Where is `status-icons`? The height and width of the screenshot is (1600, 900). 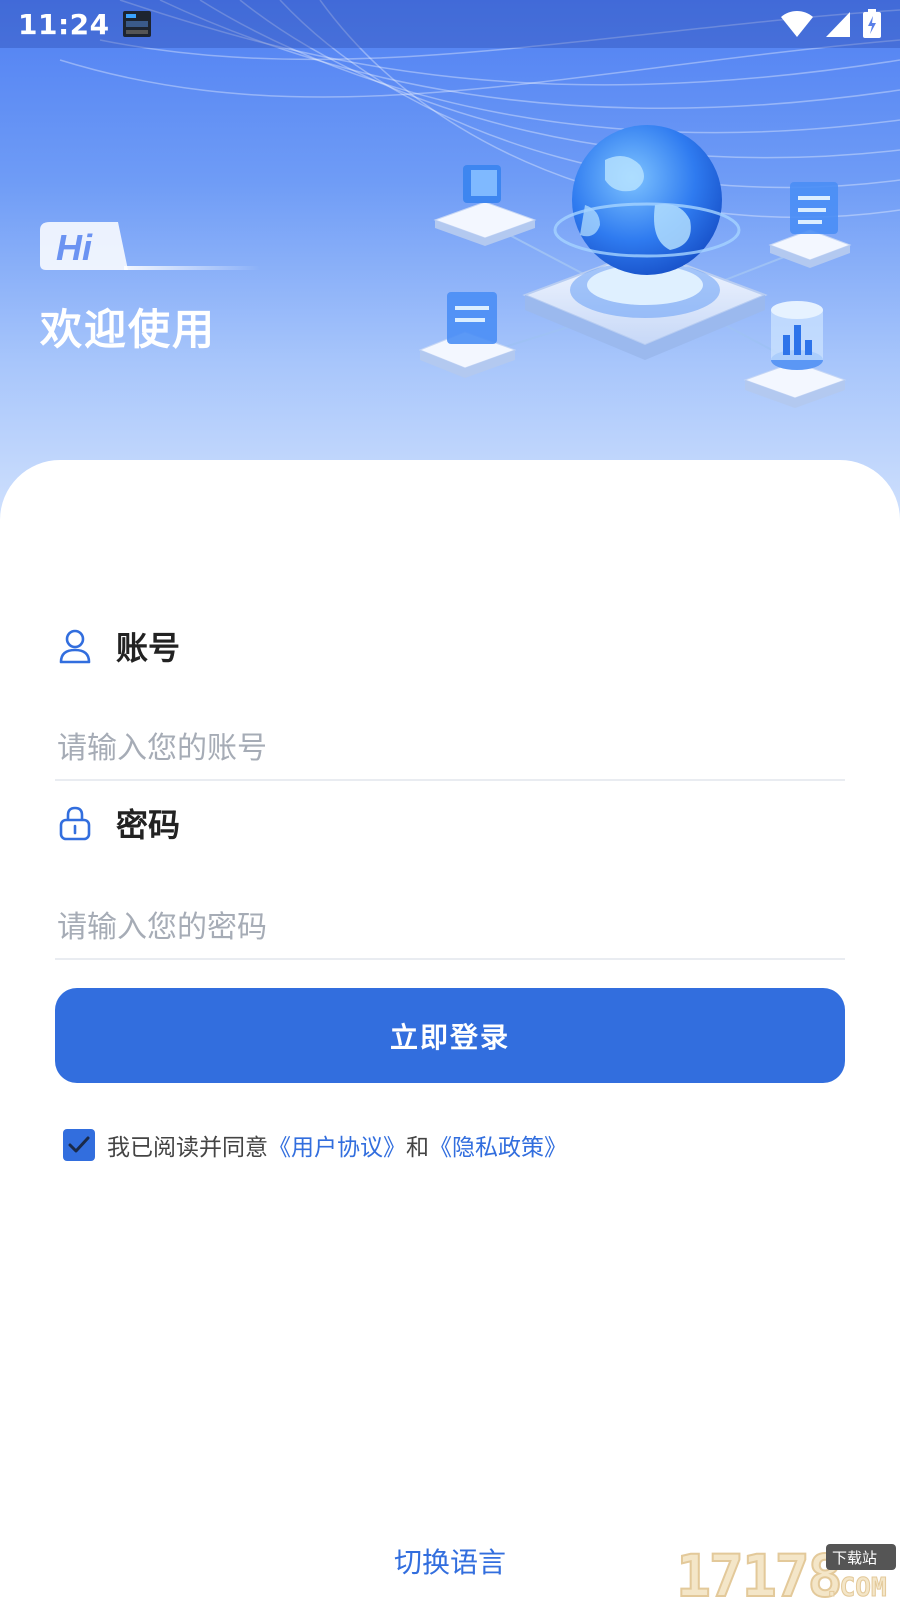
status-icons is located at coordinates (831, 24).